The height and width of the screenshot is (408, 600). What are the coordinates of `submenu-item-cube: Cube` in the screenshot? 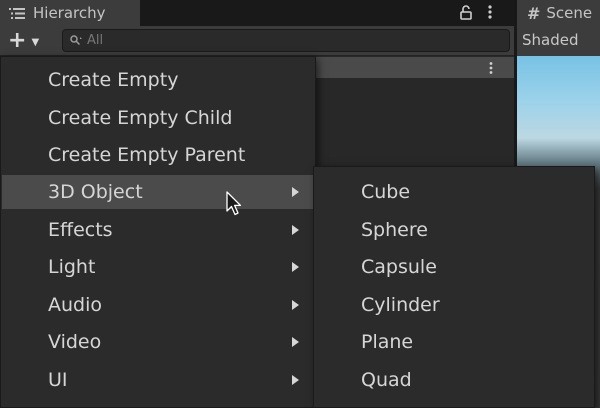 It's located at (454, 192).